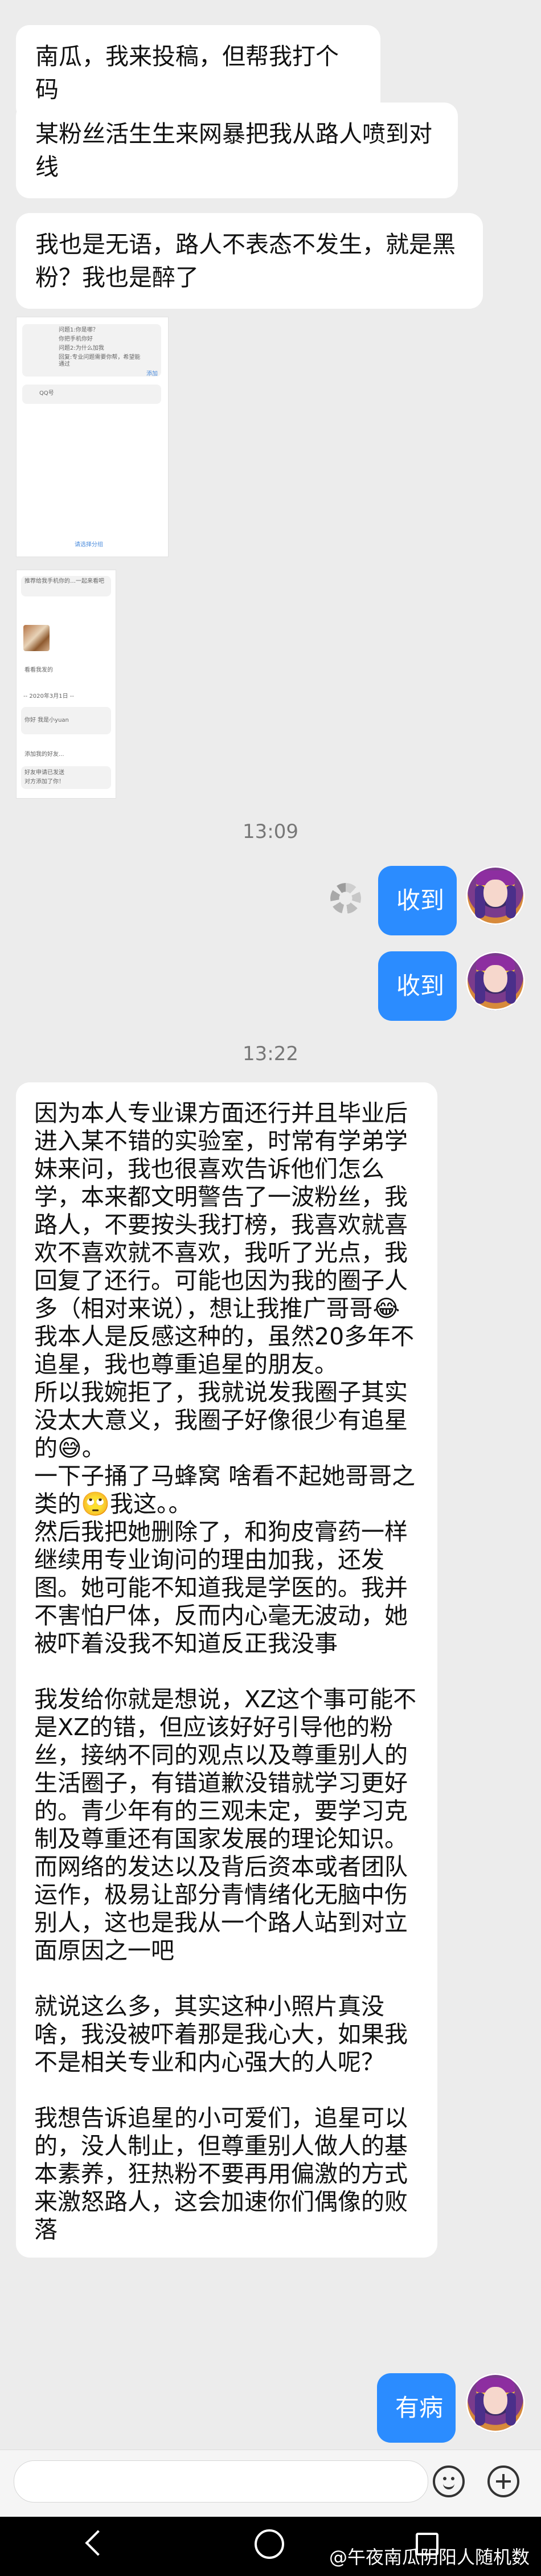 The height and width of the screenshot is (2576, 541). I want to click on screenshot-button: 添加, so click(152, 374).